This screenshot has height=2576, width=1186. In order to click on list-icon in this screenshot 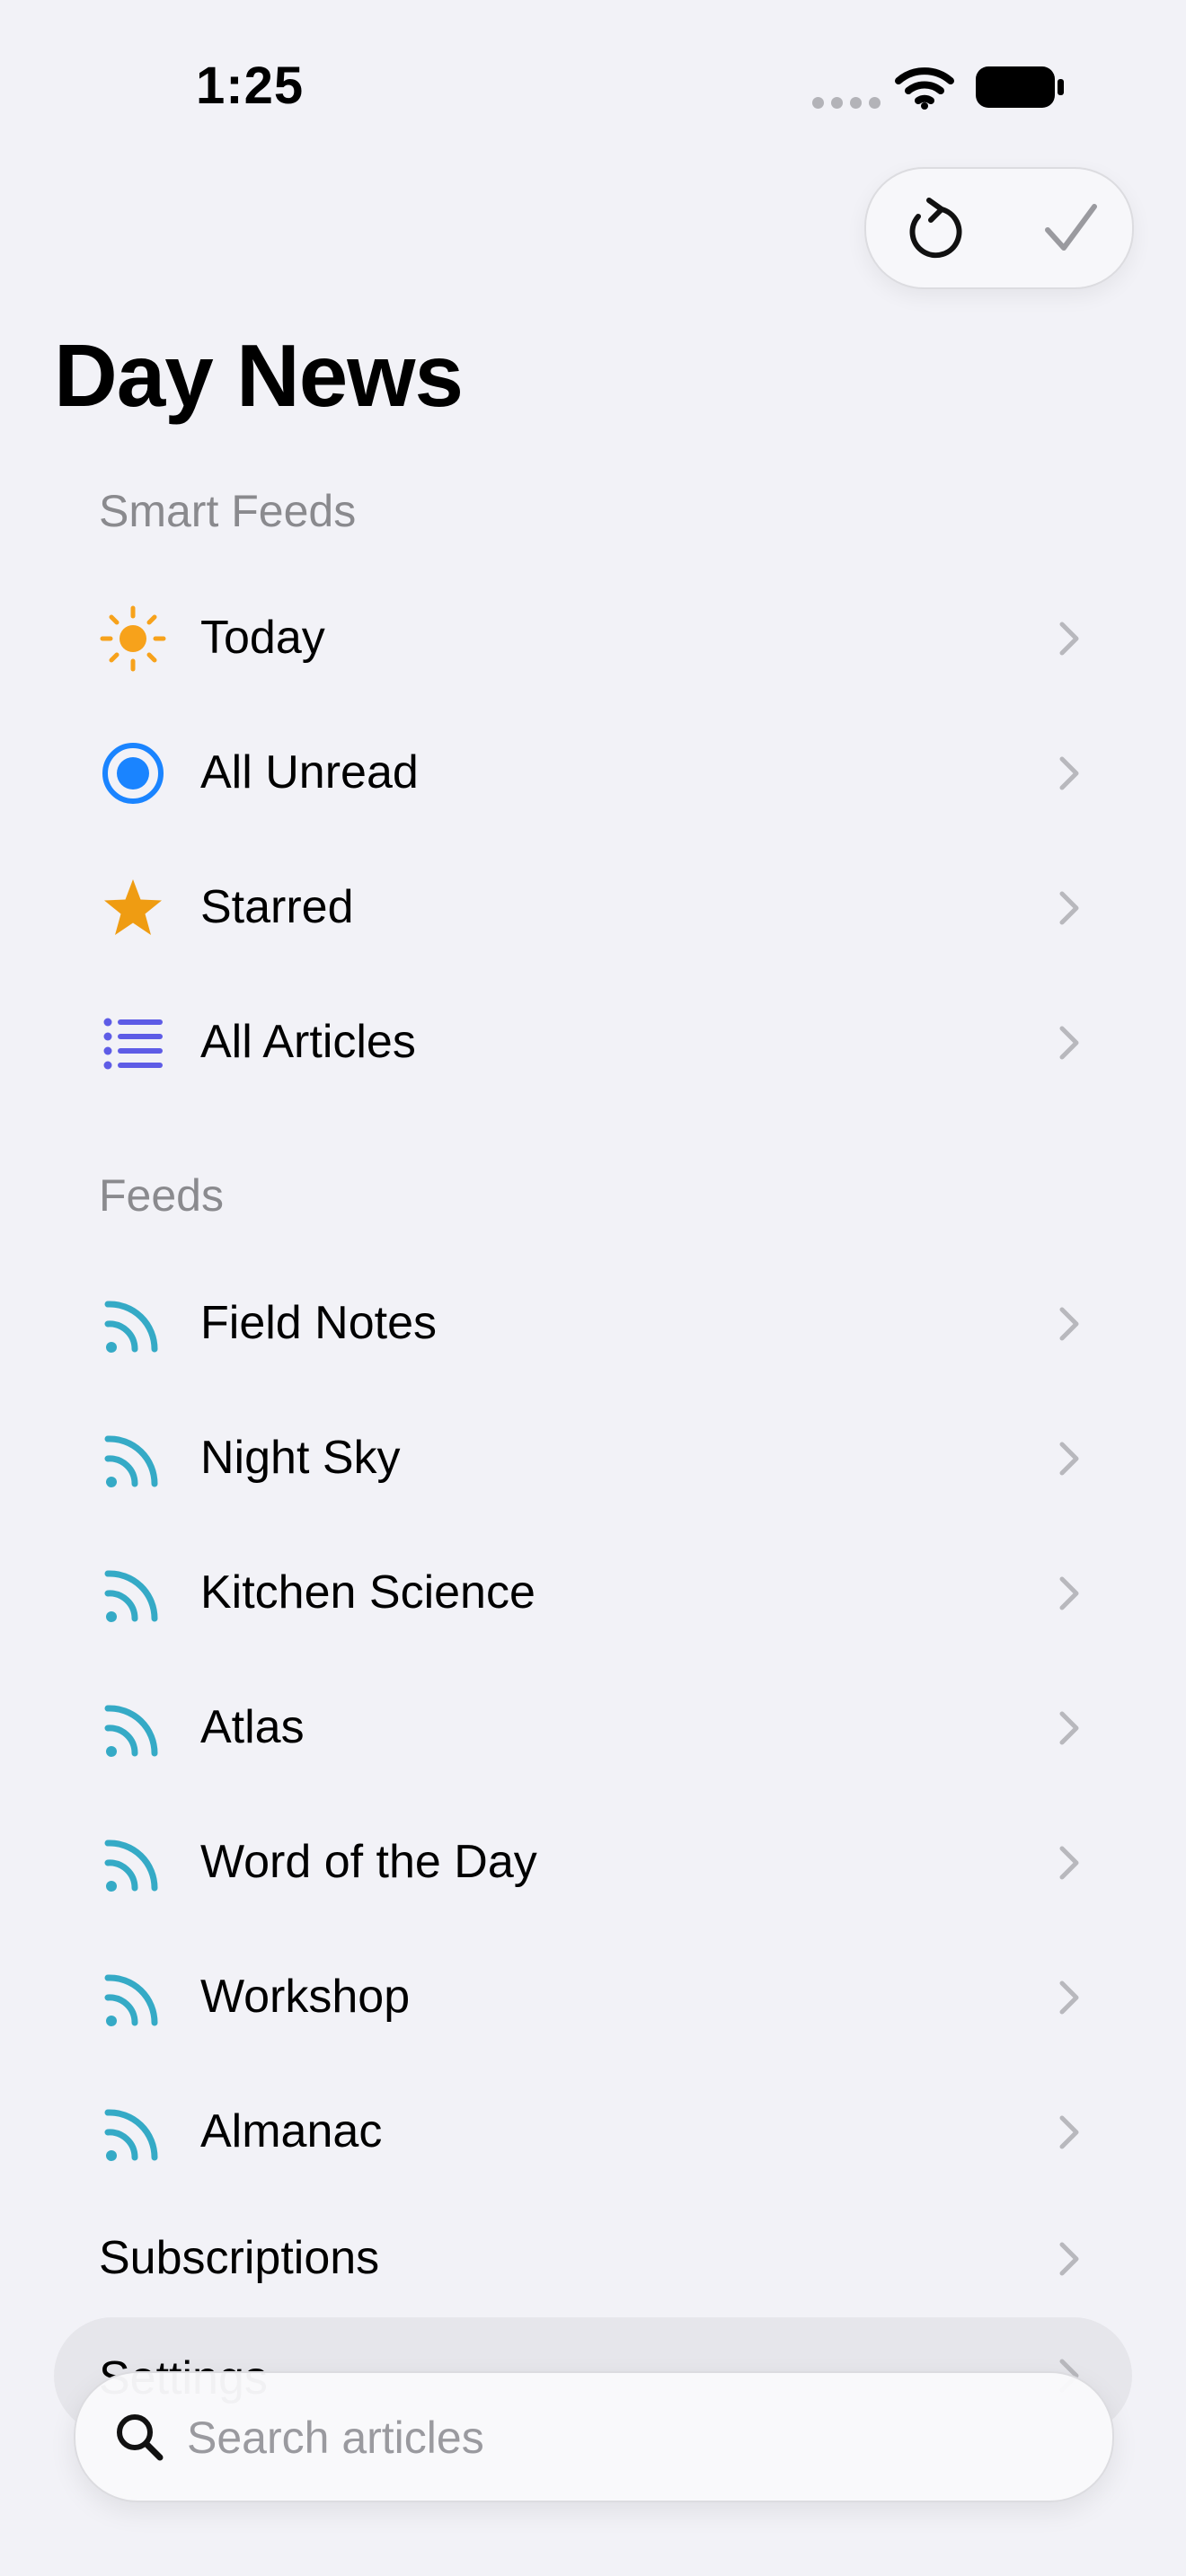, I will do `click(133, 1043)`.